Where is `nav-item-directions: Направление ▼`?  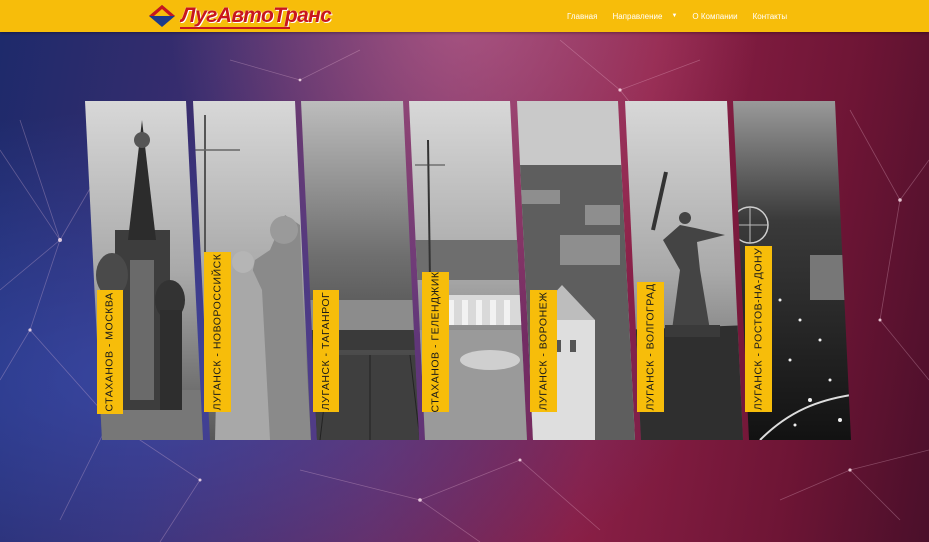
nav-item-directions: Направление ▼ is located at coordinates (644, 16).